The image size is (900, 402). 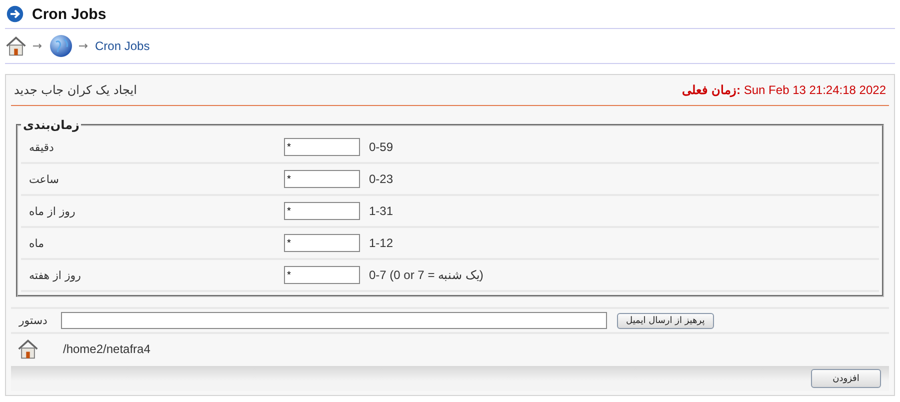 I want to click on range-hint: 0-7 (0 or 7 = یک شنبه), so click(x=426, y=275).